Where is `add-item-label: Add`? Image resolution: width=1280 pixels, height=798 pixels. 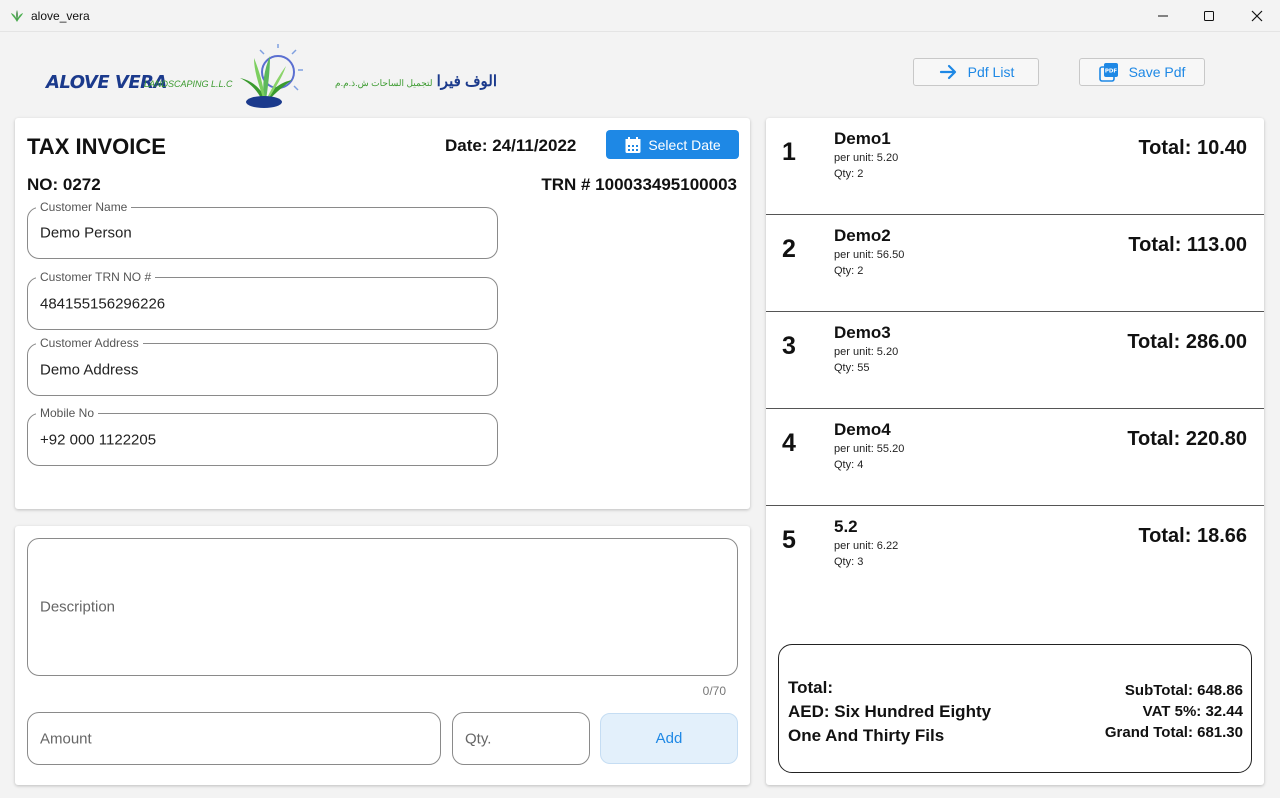 add-item-label: Add is located at coordinates (669, 738).